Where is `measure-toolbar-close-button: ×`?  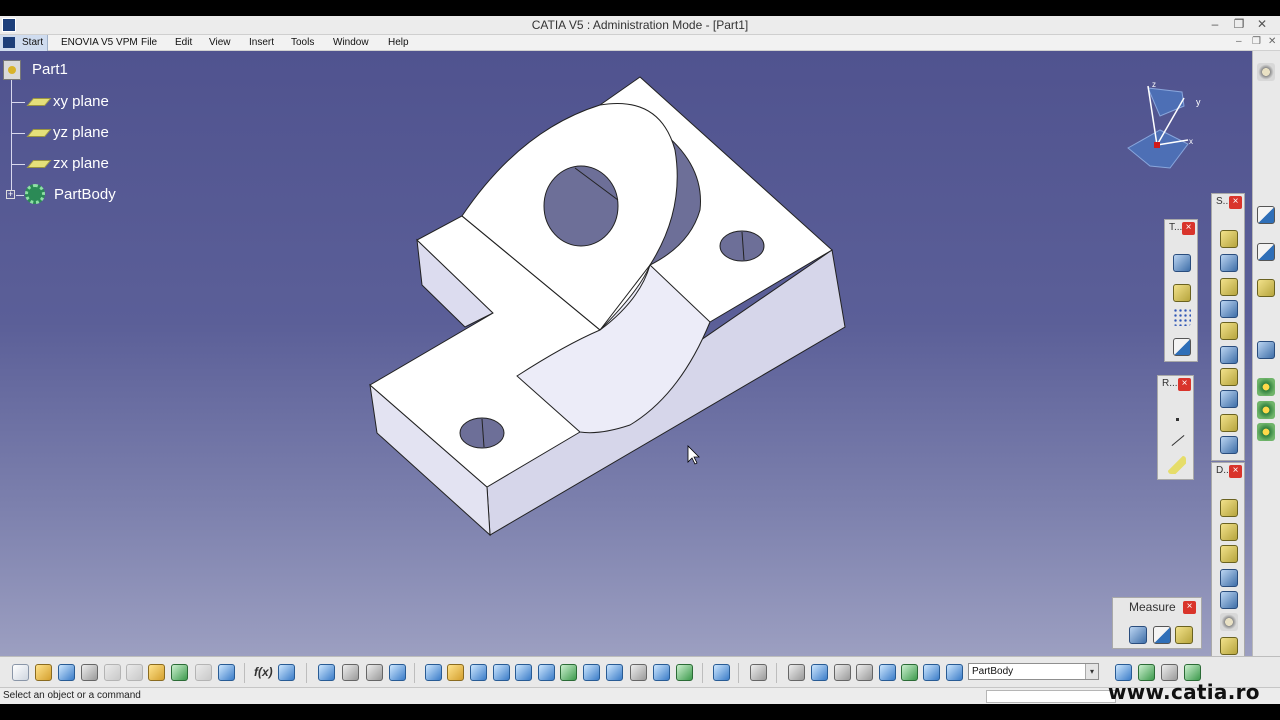 measure-toolbar-close-button: × is located at coordinates (1189, 607).